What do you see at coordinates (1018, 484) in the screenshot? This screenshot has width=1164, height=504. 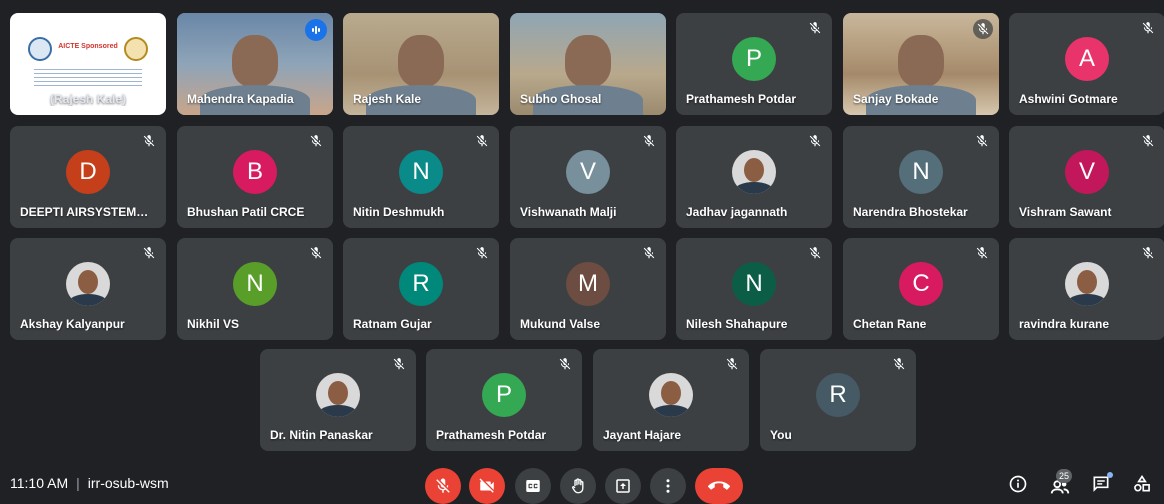 I see `meeting-details-button` at bounding box center [1018, 484].